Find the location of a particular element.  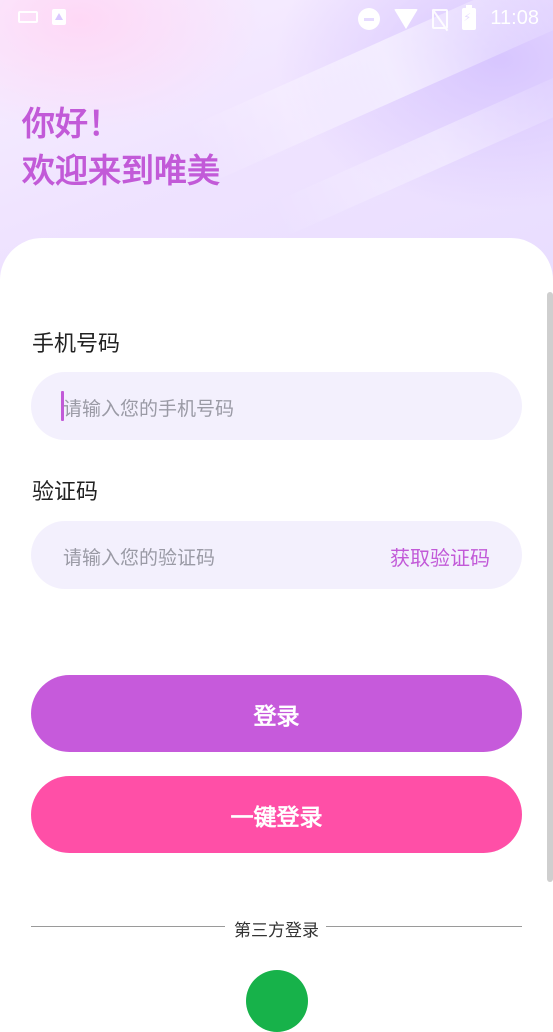

code-input: 请输入您的验证码 获取验证码 is located at coordinates (276, 555).